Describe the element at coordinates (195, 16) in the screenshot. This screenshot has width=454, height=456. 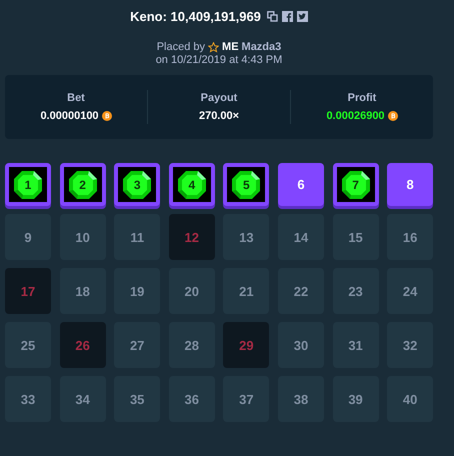
I see `bet-title: Keno: 10,409,191,969` at that location.